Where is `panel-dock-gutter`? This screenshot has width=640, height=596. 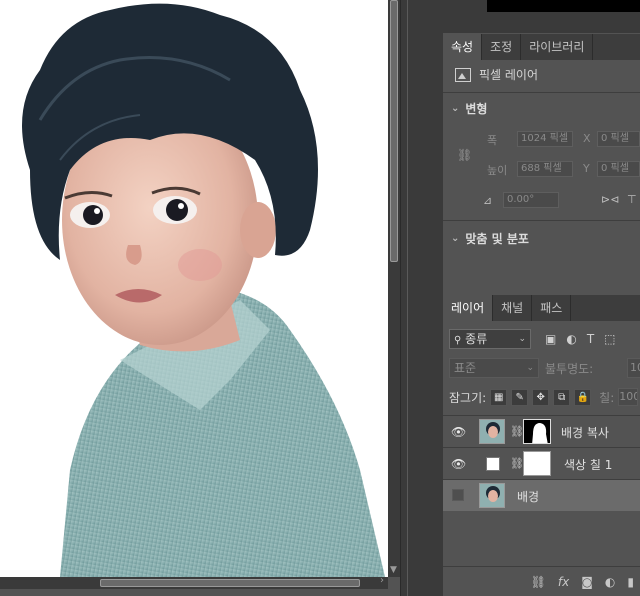 panel-dock-gutter is located at coordinates (421, 298).